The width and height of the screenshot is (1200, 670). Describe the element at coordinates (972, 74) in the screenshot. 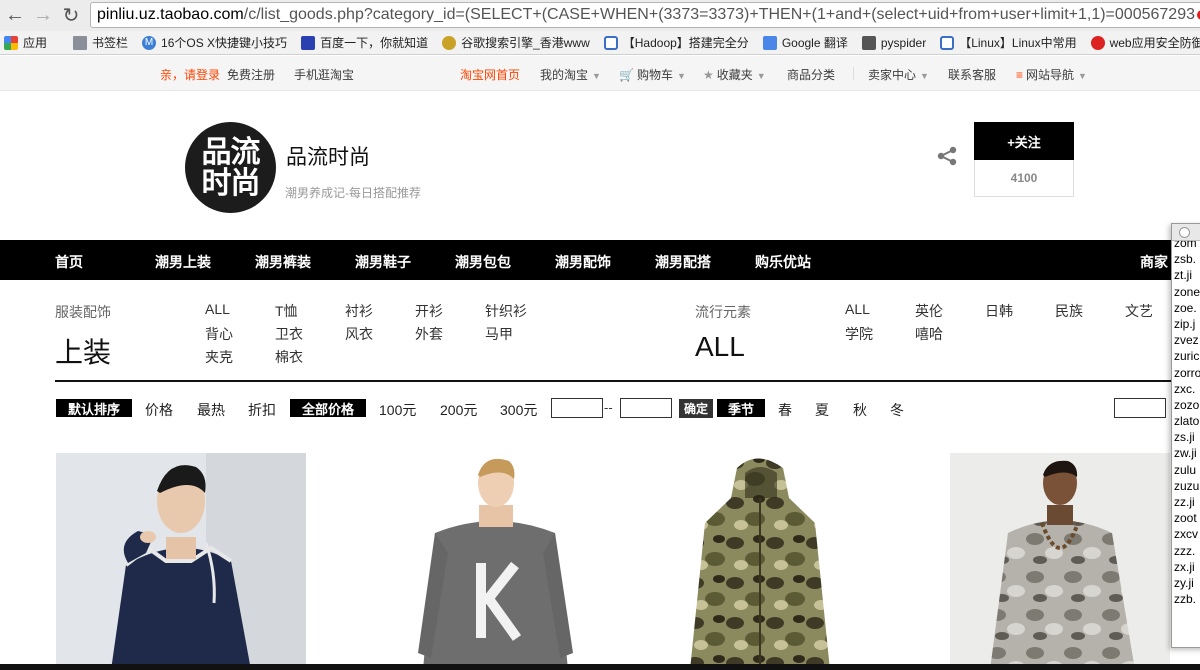

I see `customer-service-link: 联系客服` at that location.